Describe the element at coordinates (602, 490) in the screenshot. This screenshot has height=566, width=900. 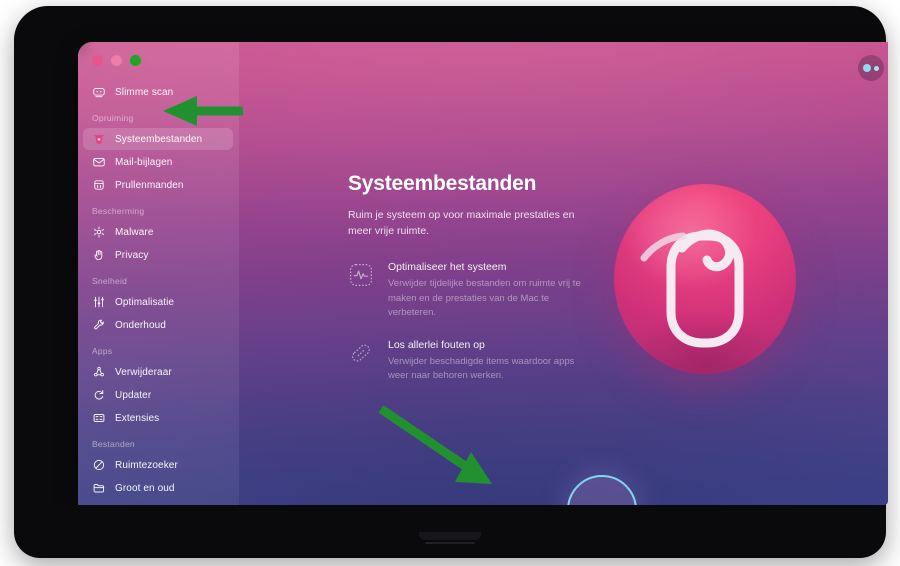
I see `scan-button: Scan` at that location.